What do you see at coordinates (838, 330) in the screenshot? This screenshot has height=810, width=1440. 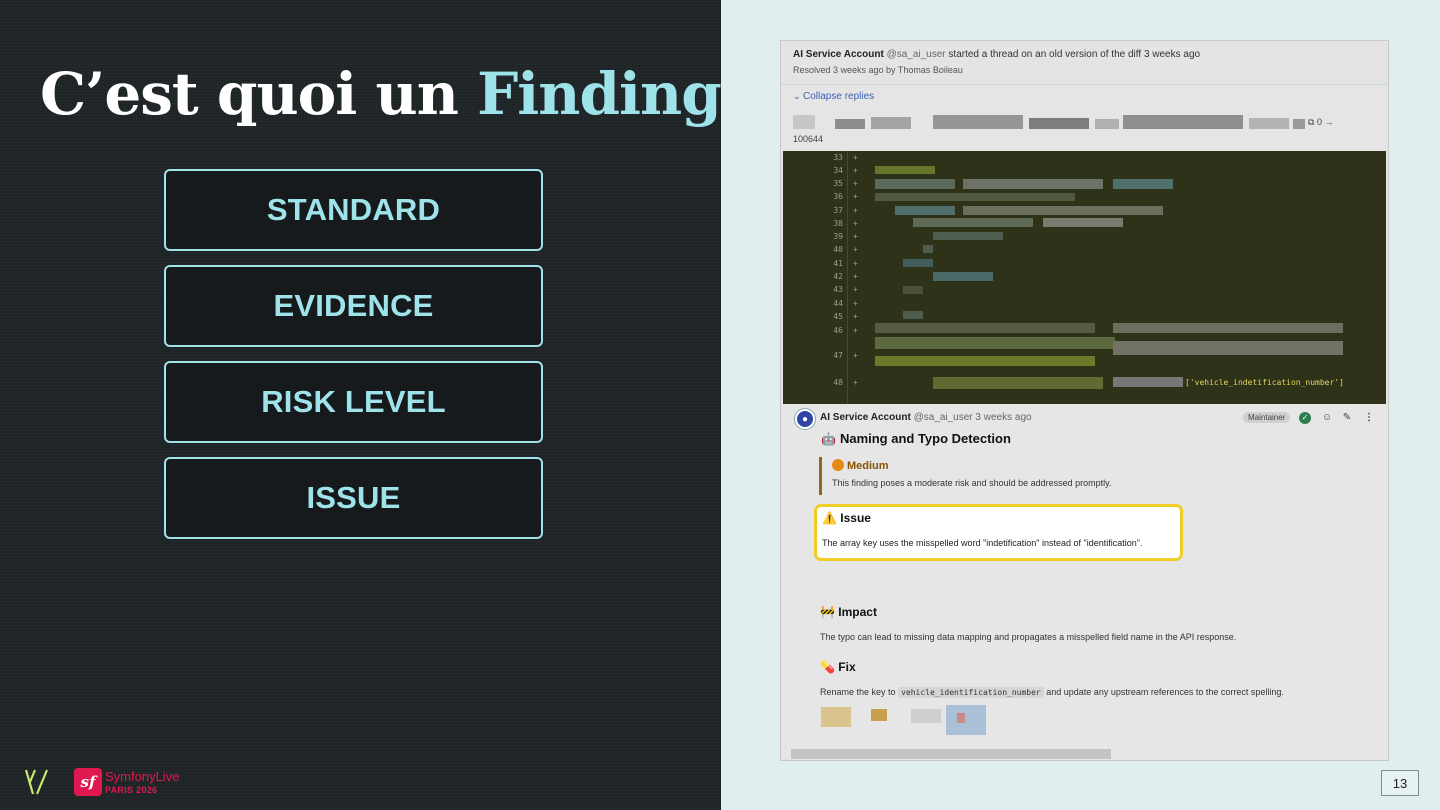 I see `code-line-number: 46` at bounding box center [838, 330].